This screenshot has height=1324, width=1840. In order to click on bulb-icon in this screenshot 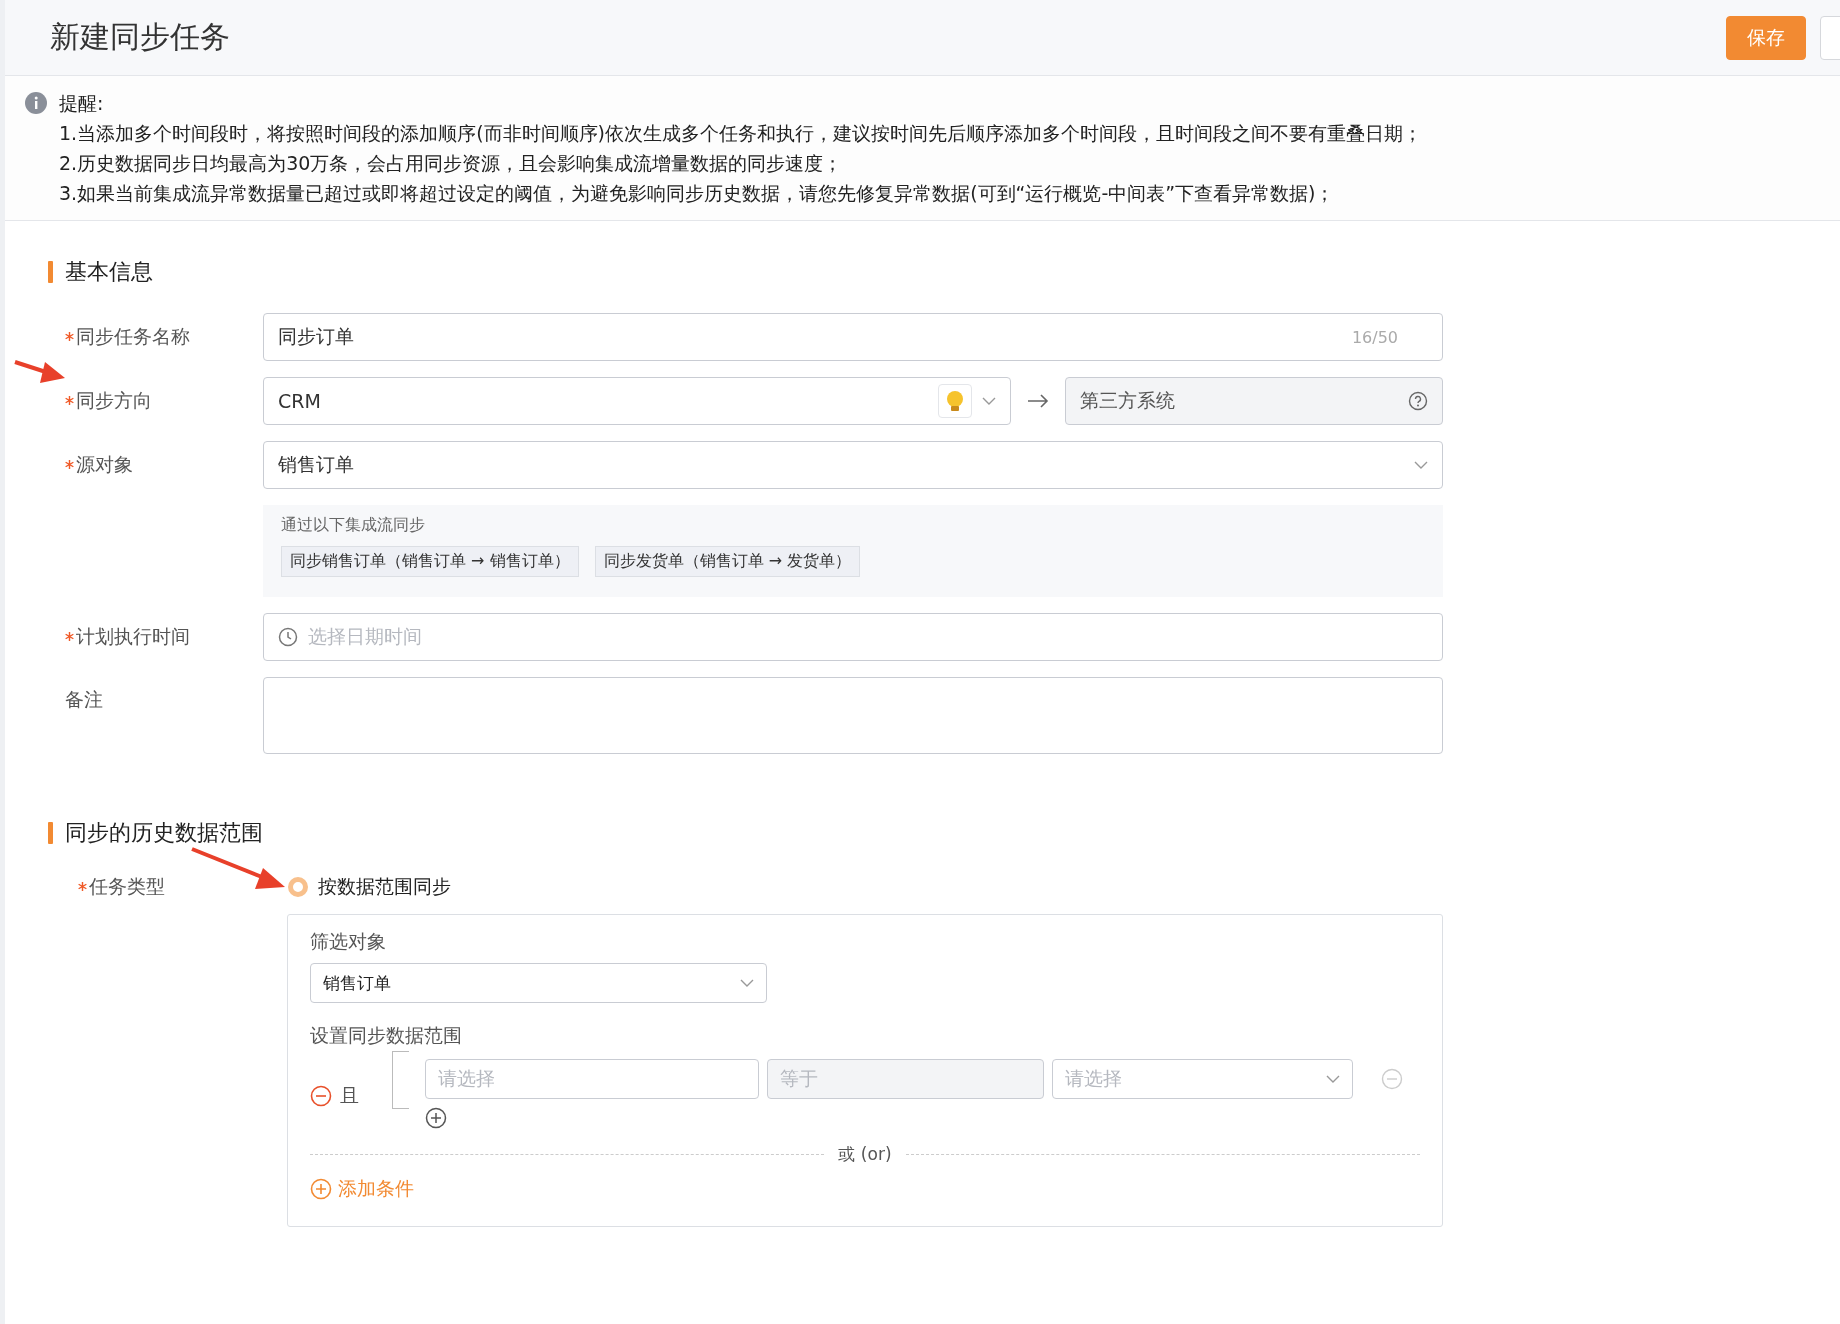, I will do `click(955, 401)`.